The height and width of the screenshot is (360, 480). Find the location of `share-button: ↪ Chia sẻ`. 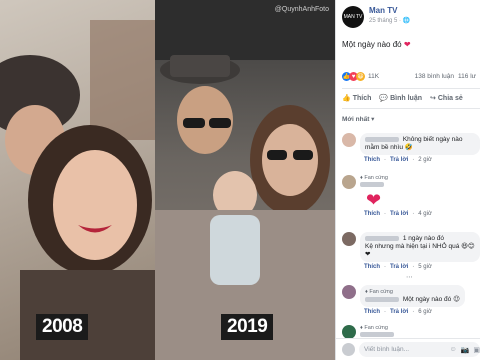

share-button: ↪ Chia sẻ is located at coordinates (446, 98).